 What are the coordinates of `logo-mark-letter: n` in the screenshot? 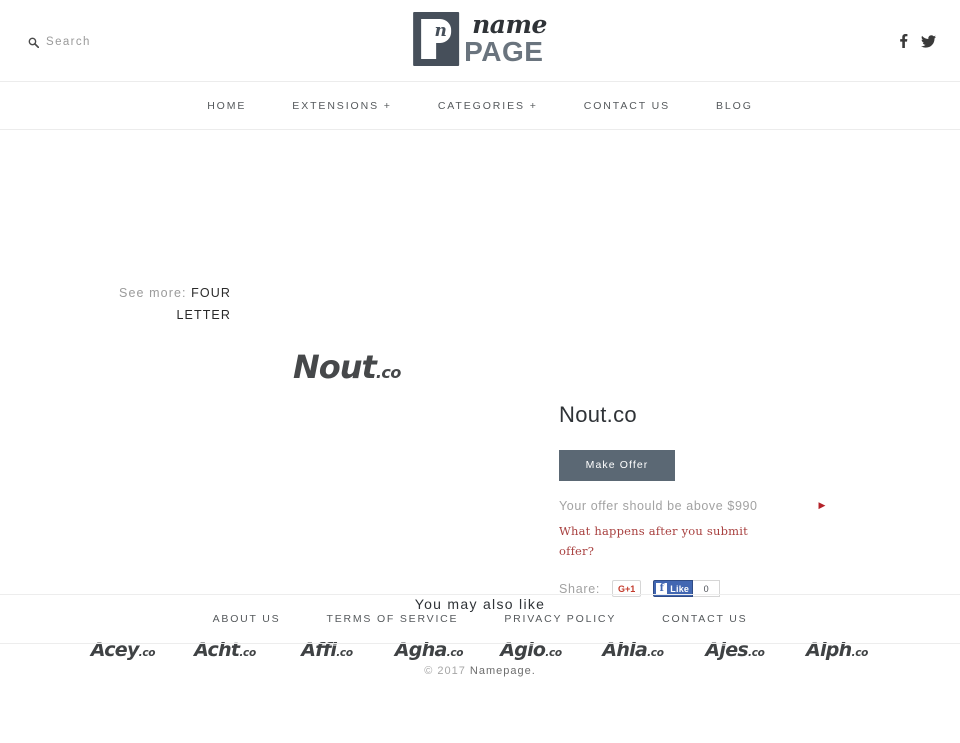 It's located at (440, 31).